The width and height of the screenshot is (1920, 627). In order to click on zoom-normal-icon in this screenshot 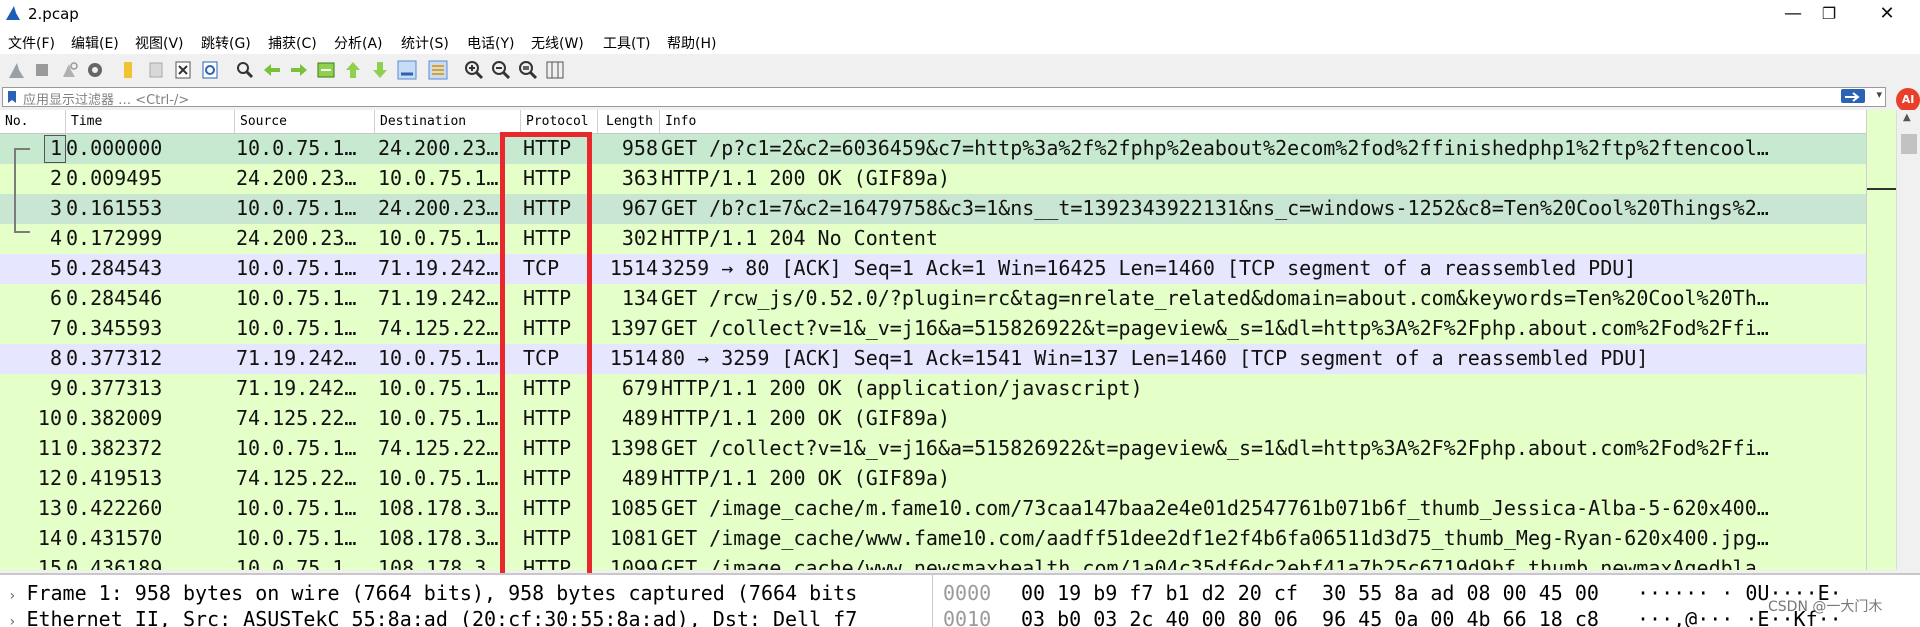, I will do `click(528, 70)`.